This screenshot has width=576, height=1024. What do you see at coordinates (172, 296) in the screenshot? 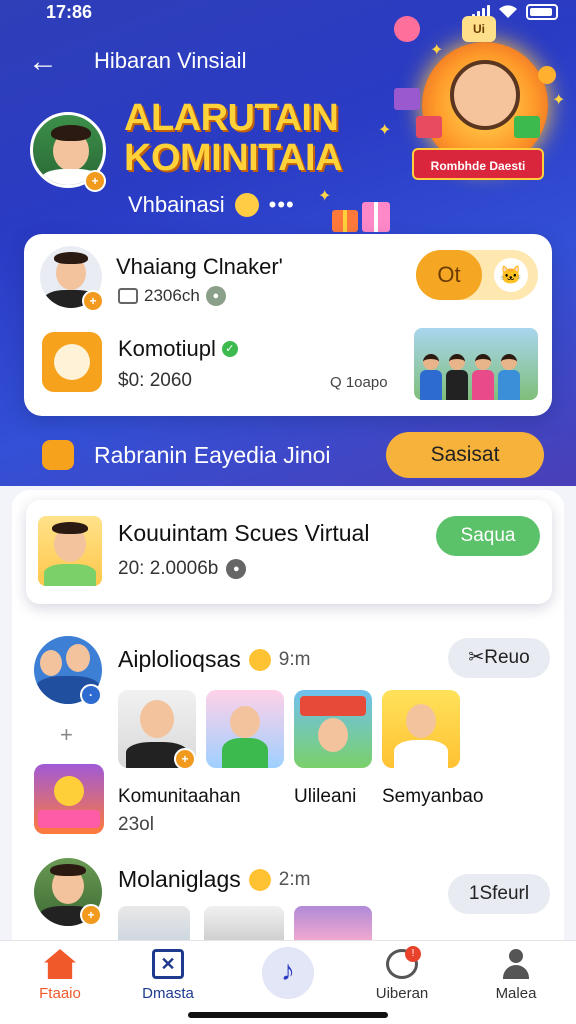
I see `user-meta: 2306ch ●` at bounding box center [172, 296].